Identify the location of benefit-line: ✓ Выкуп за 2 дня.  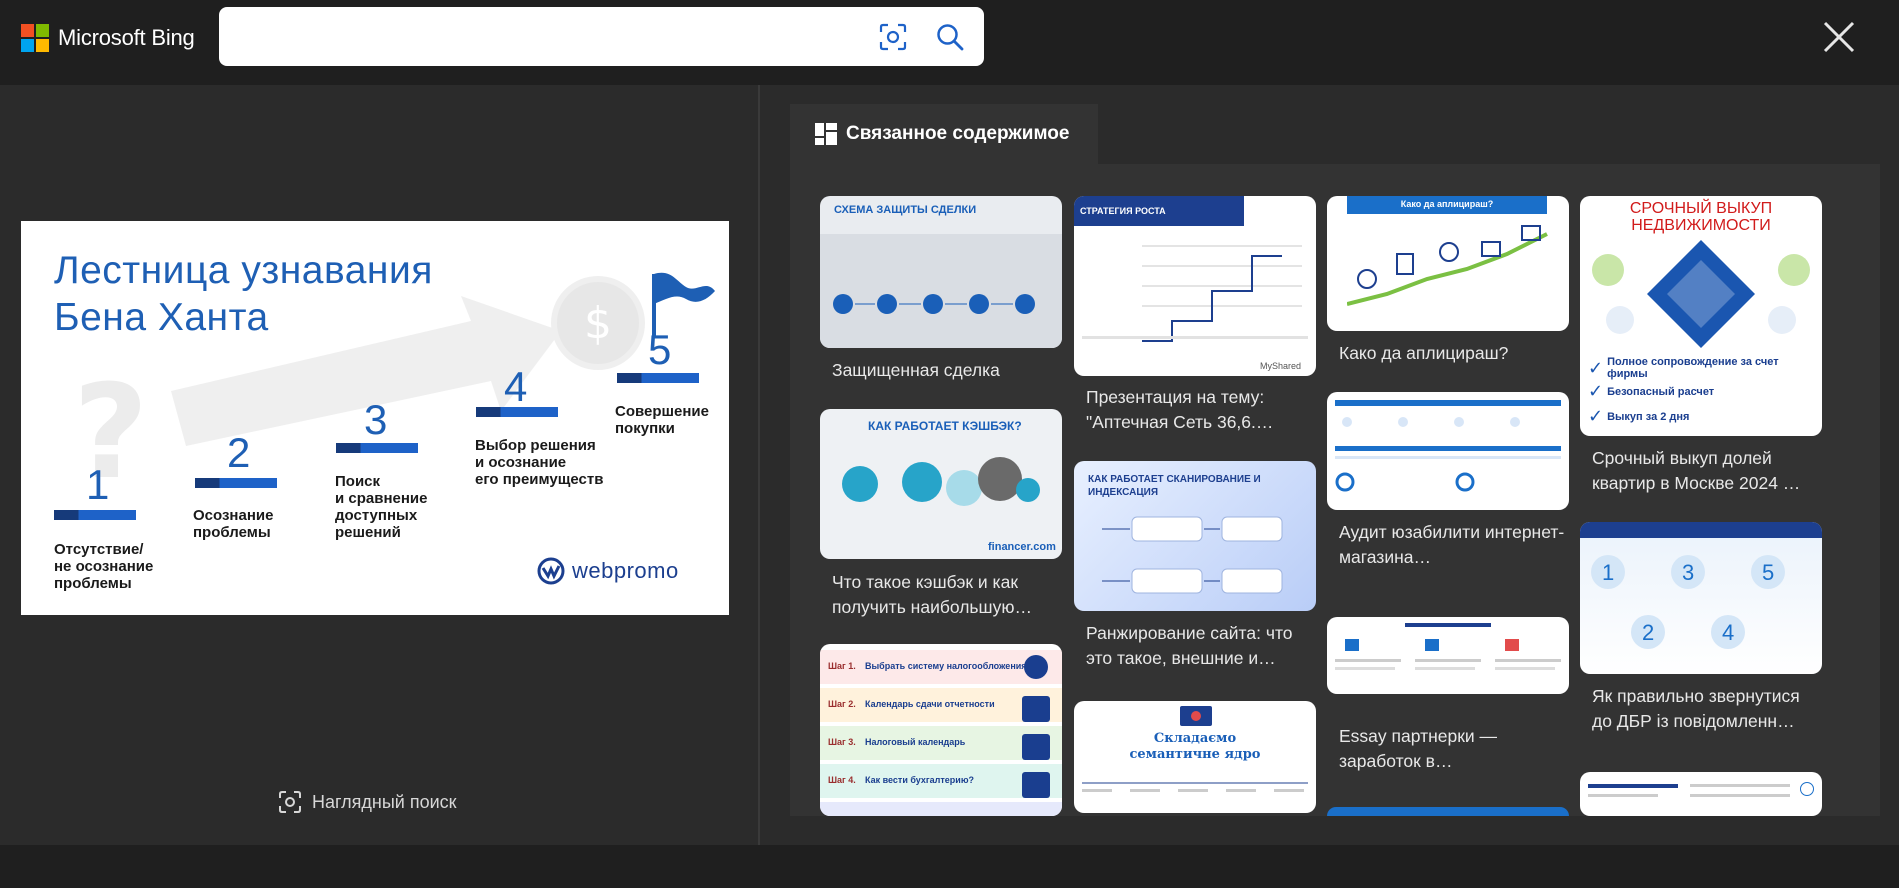
(1638, 416).